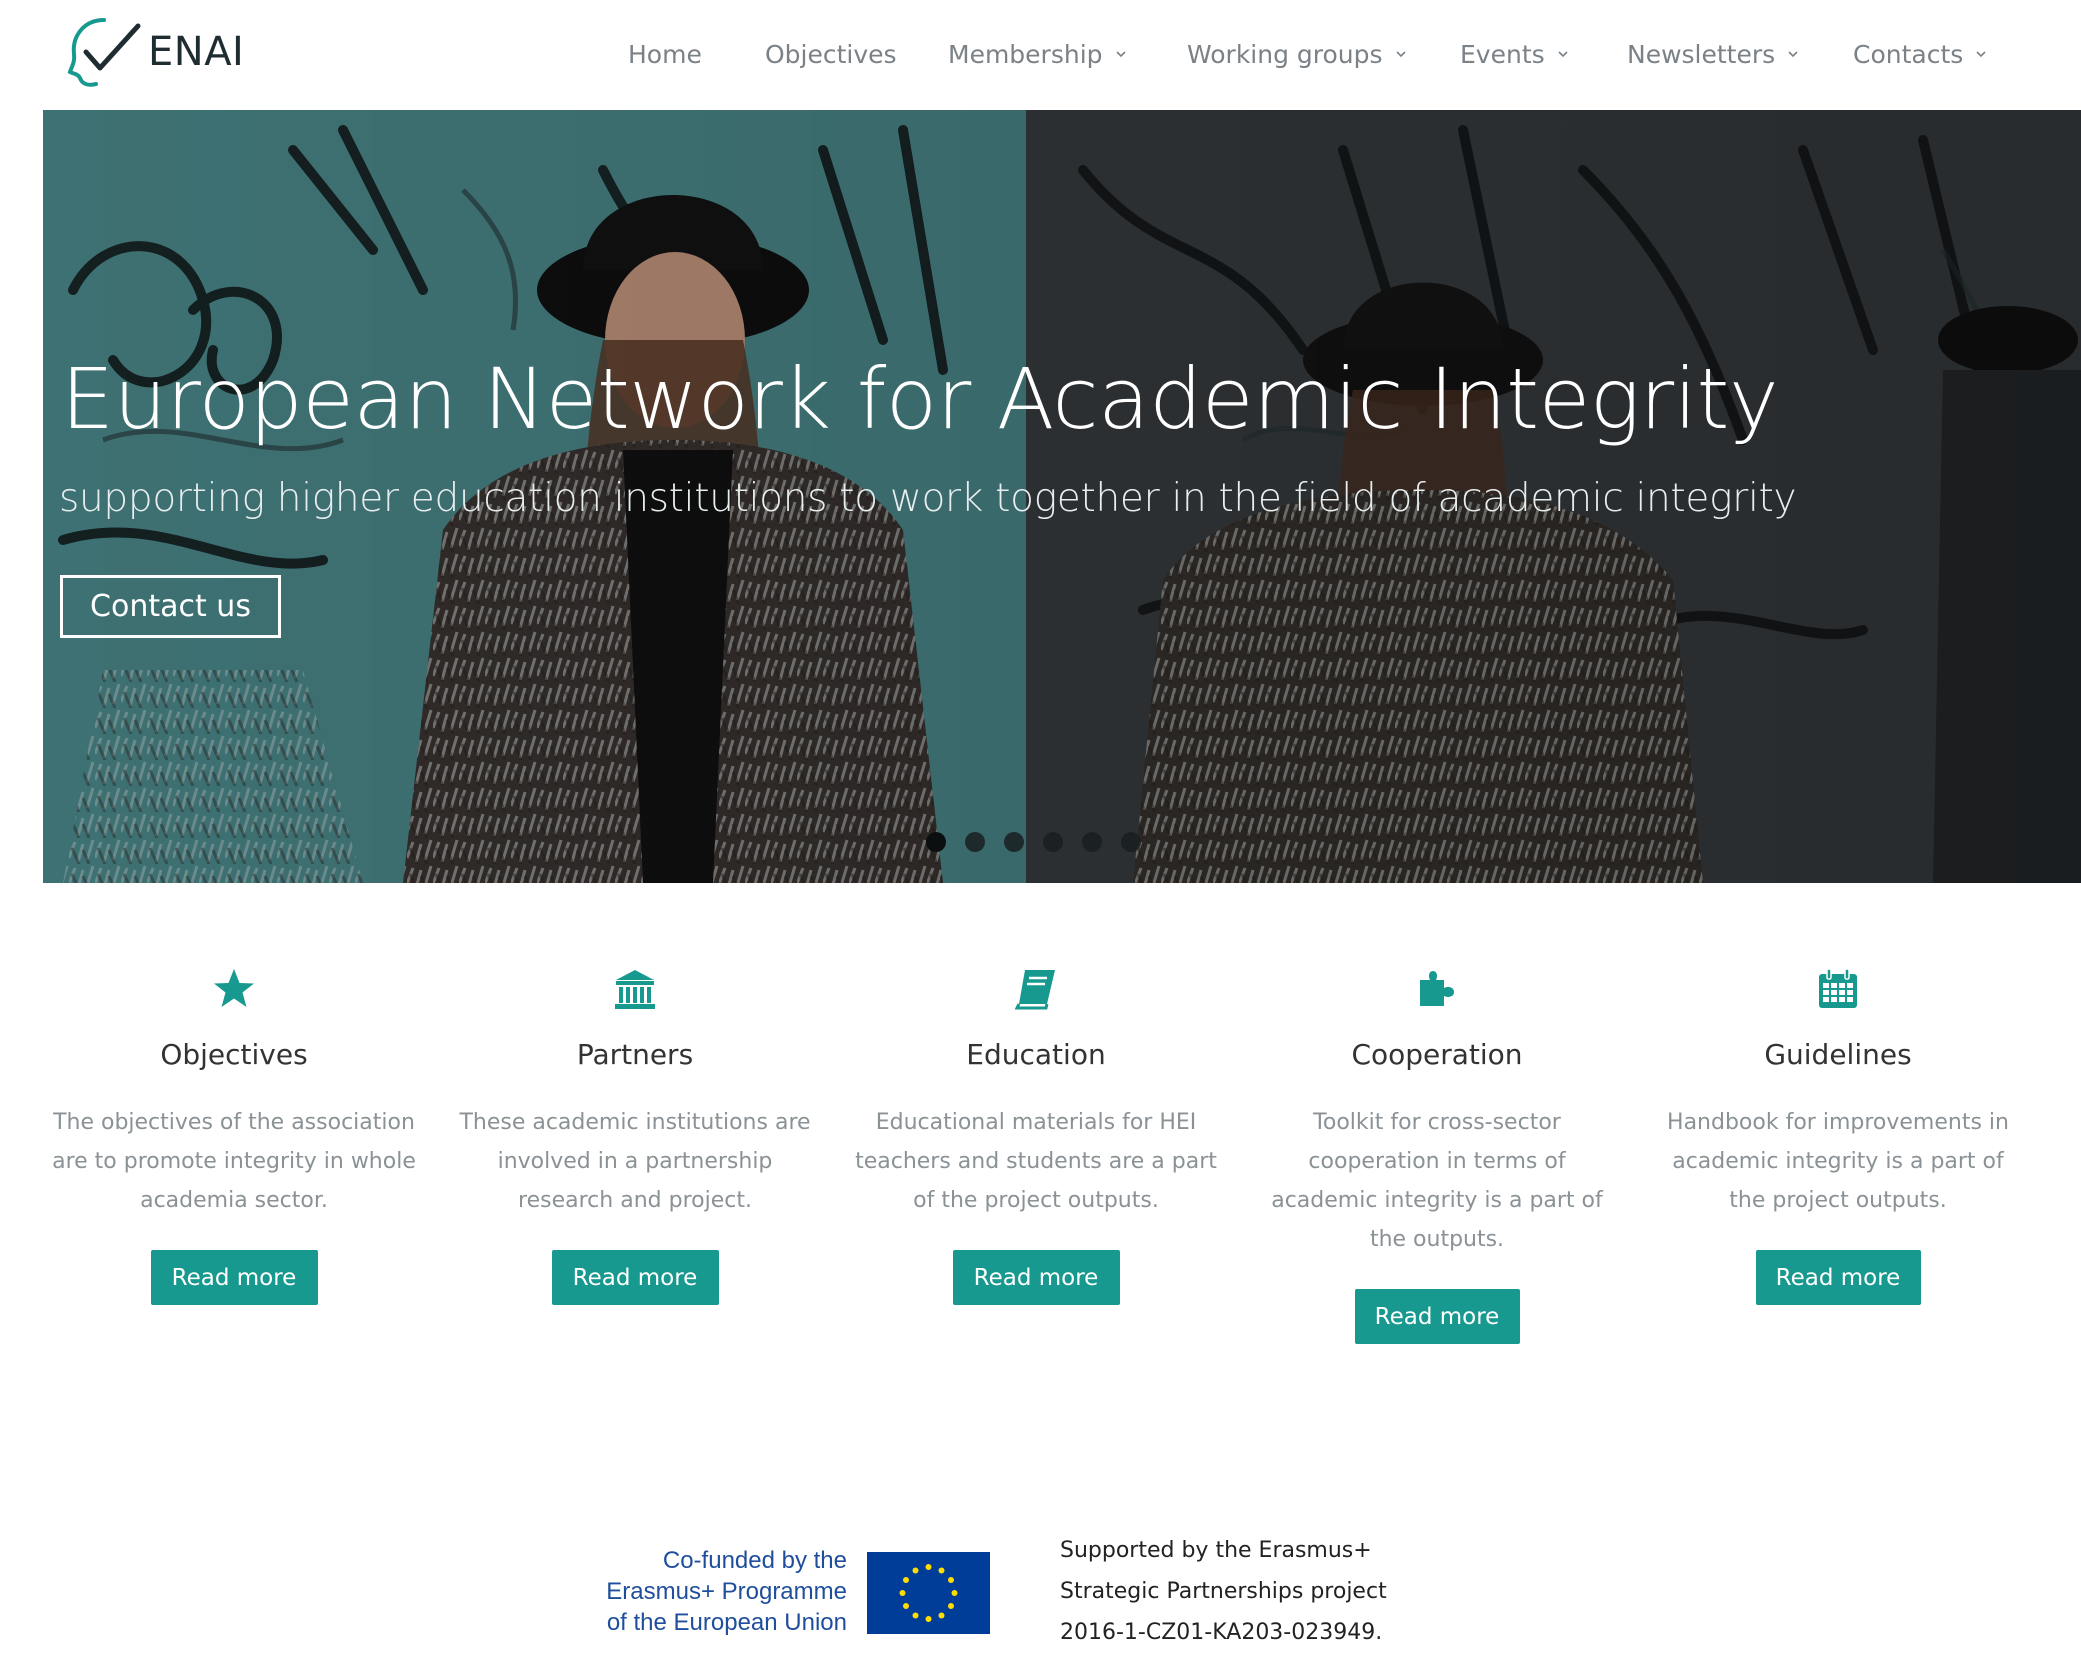 Image resolution: width=2081 pixels, height=1653 pixels. What do you see at coordinates (1502, 54) in the screenshot?
I see `nav-label: Events` at bounding box center [1502, 54].